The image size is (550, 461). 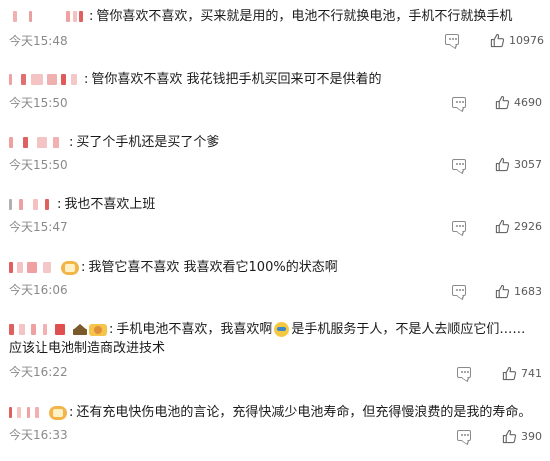 What do you see at coordinates (528, 102) in the screenshot?
I see `like-count: 4690` at bounding box center [528, 102].